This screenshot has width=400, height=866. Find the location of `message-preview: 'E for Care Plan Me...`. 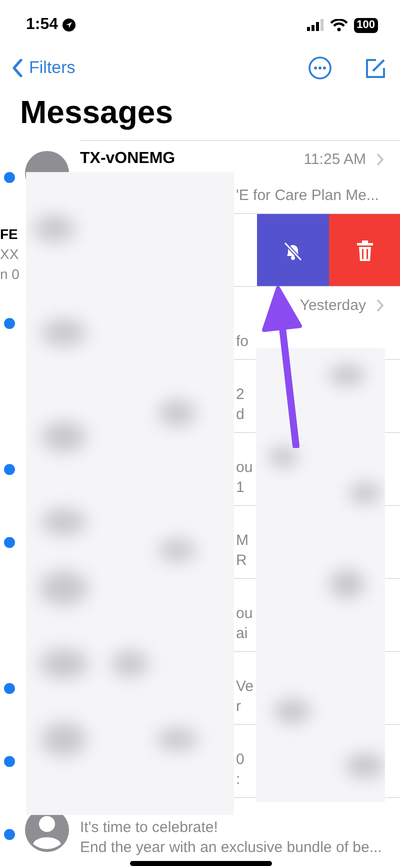

message-preview: 'E for Care Plan Me... is located at coordinates (308, 196).